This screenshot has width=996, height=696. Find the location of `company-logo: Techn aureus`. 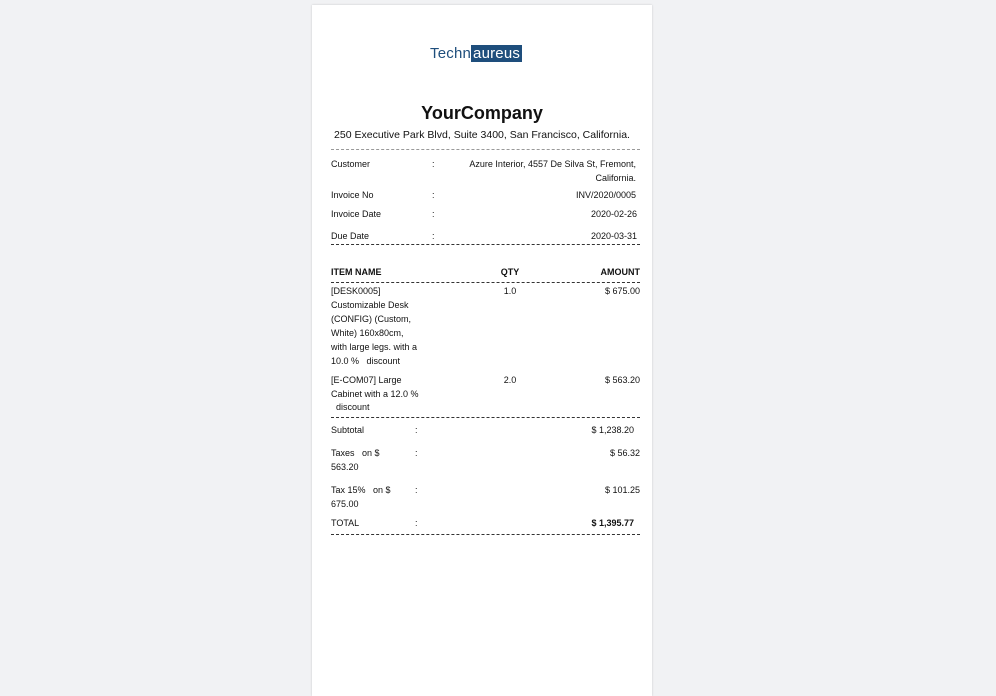

company-logo: Techn aureus is located at coordinates (476, 53).